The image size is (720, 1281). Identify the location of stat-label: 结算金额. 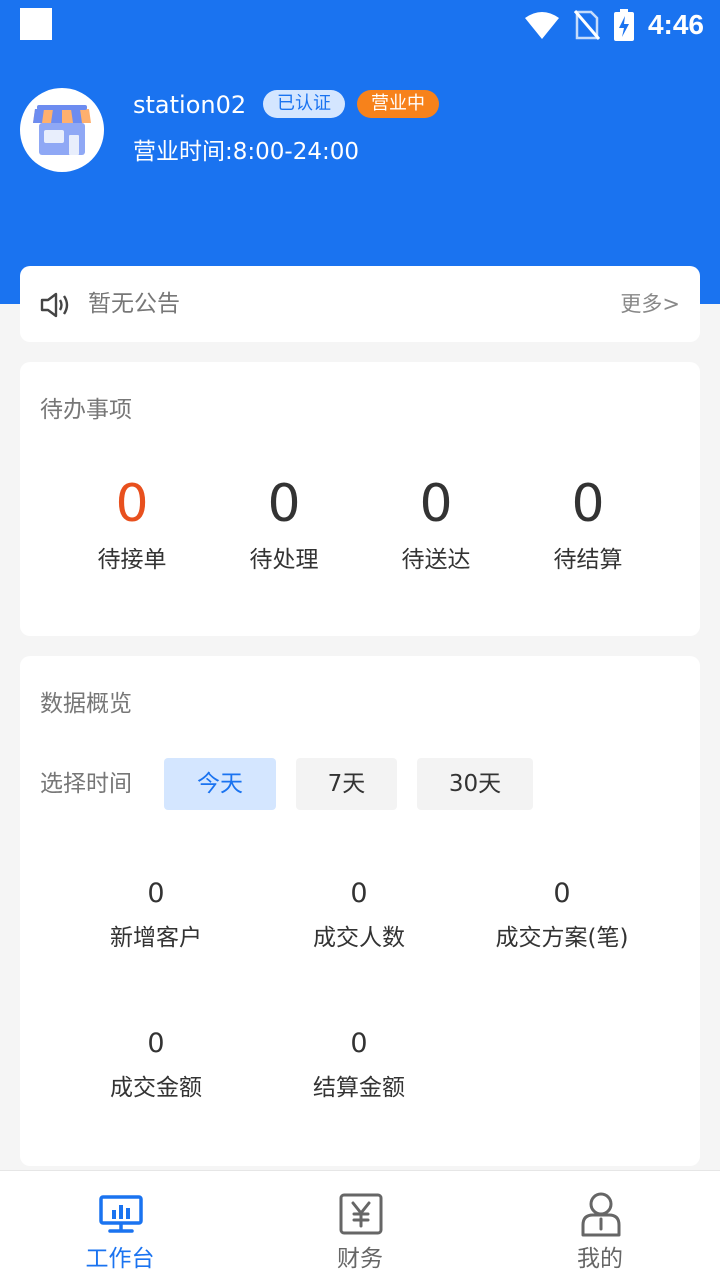
(359, 1088).